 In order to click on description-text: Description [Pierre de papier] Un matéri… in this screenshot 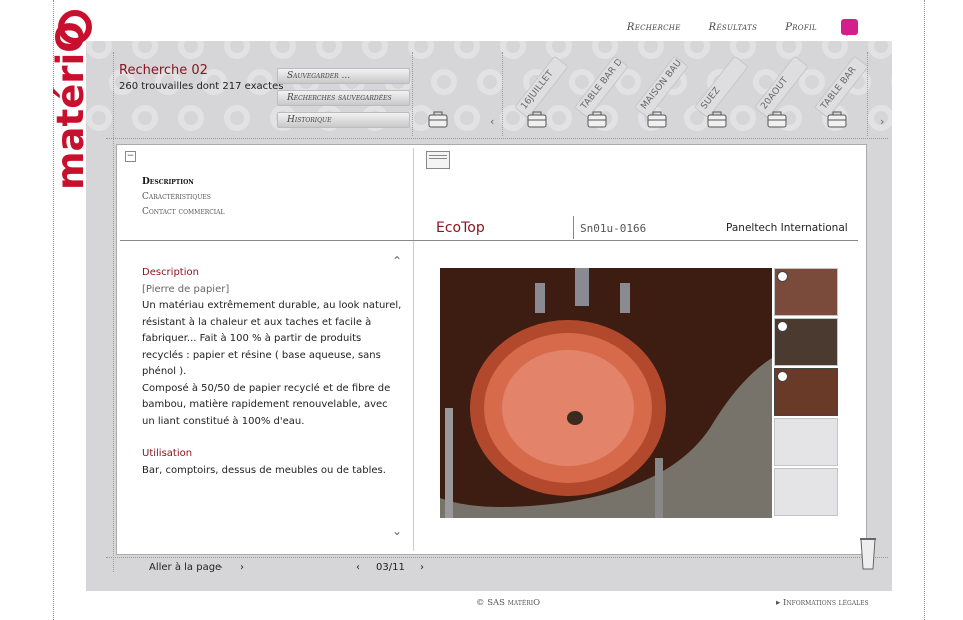, I will do `click(272, 372)`.